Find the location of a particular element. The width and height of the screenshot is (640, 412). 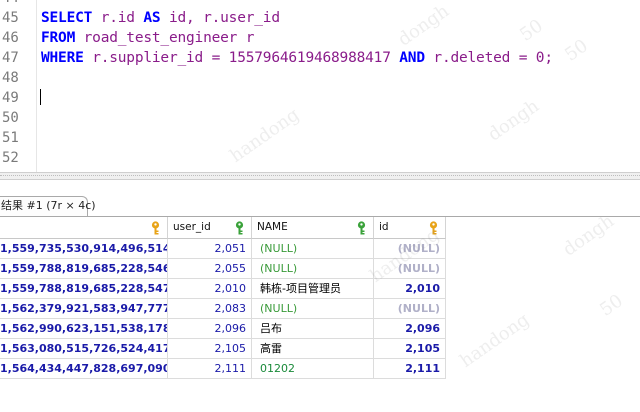

row-id-cell: 1,559,788,819,685,228,546 is located at coordinates (84, 269).